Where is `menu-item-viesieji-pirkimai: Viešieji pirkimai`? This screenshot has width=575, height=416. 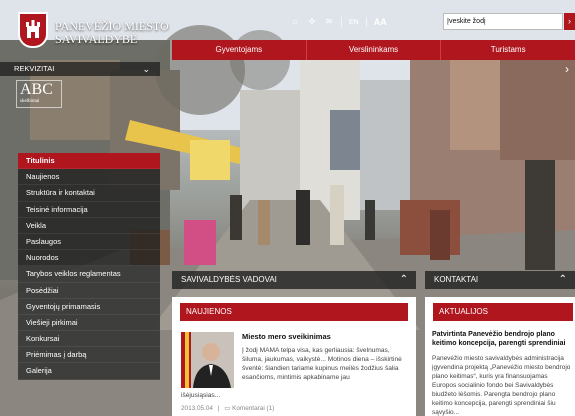 menu-item-viesieji-pirkimai: Viešieji pirkimai is located at coordinates (89, 323).